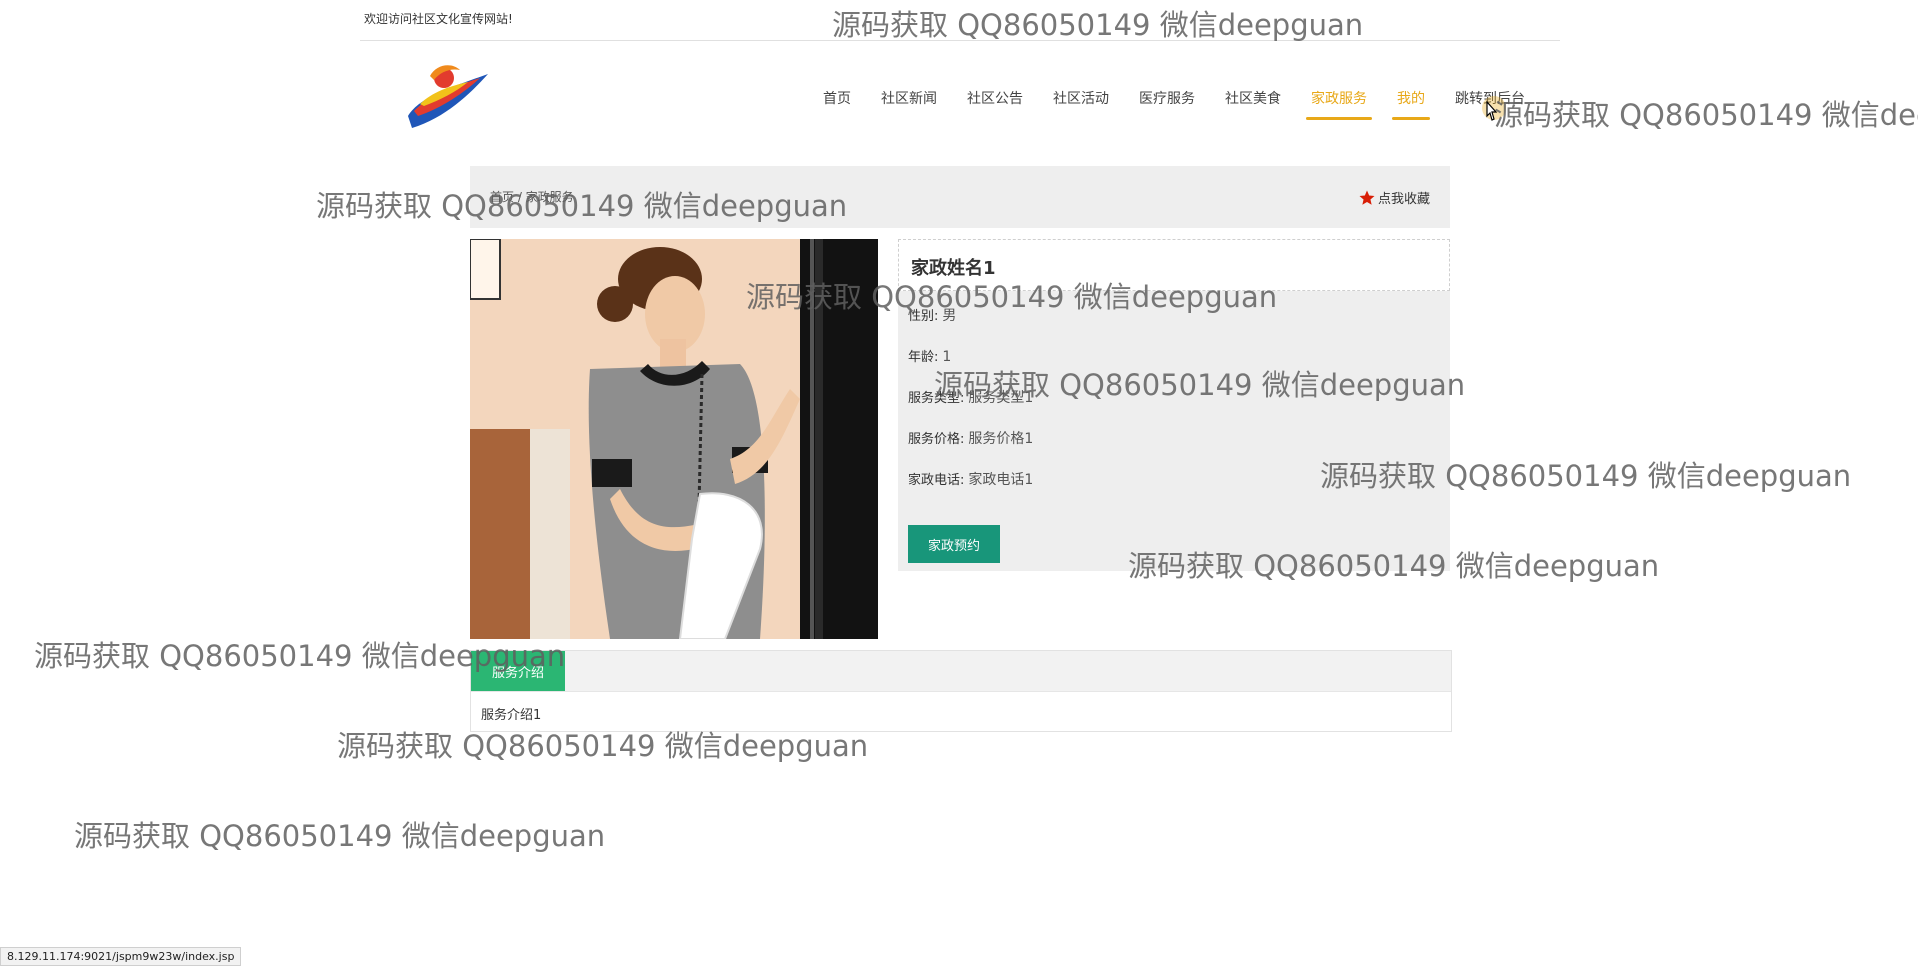 This screenshot has height=966, width=1918. Describe the element at coordinates (1081, 104) in the screenshot. I see `nav-community-activity: 社区活动` at that location.